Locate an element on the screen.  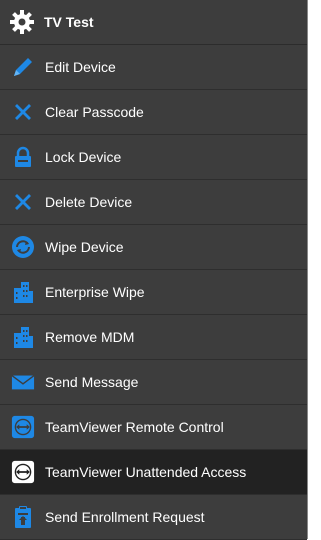
menu-item-label: Clear Passcode is located at coordinates (94, 112).